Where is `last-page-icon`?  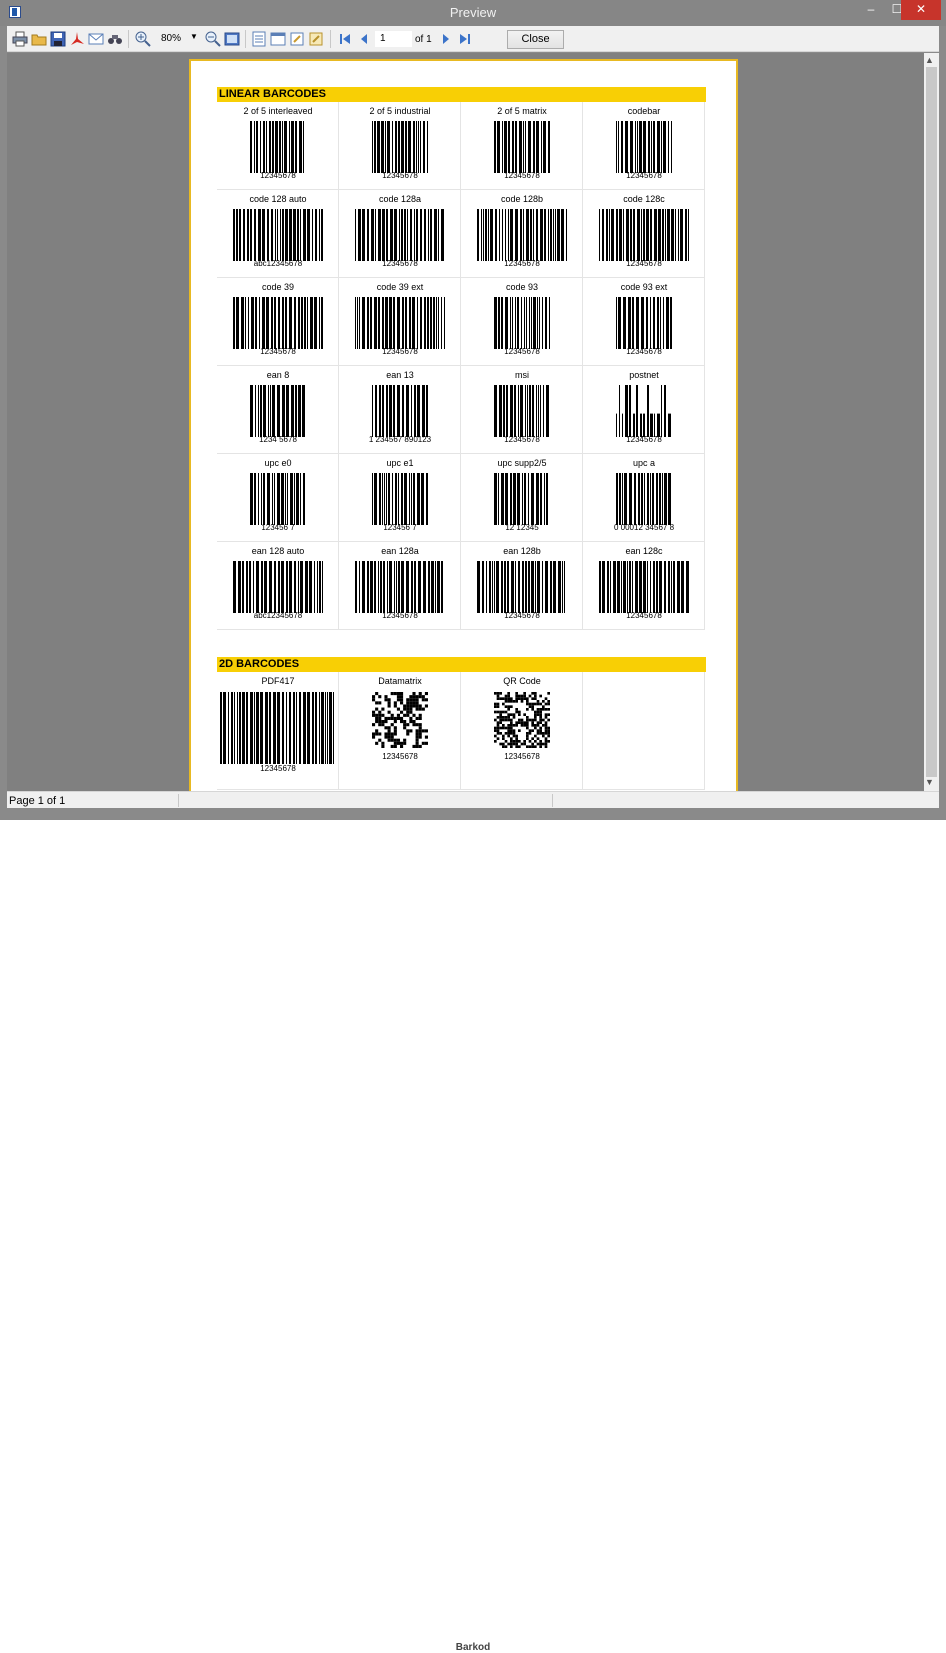
last-page-icon is located at coordinates (465, 39).